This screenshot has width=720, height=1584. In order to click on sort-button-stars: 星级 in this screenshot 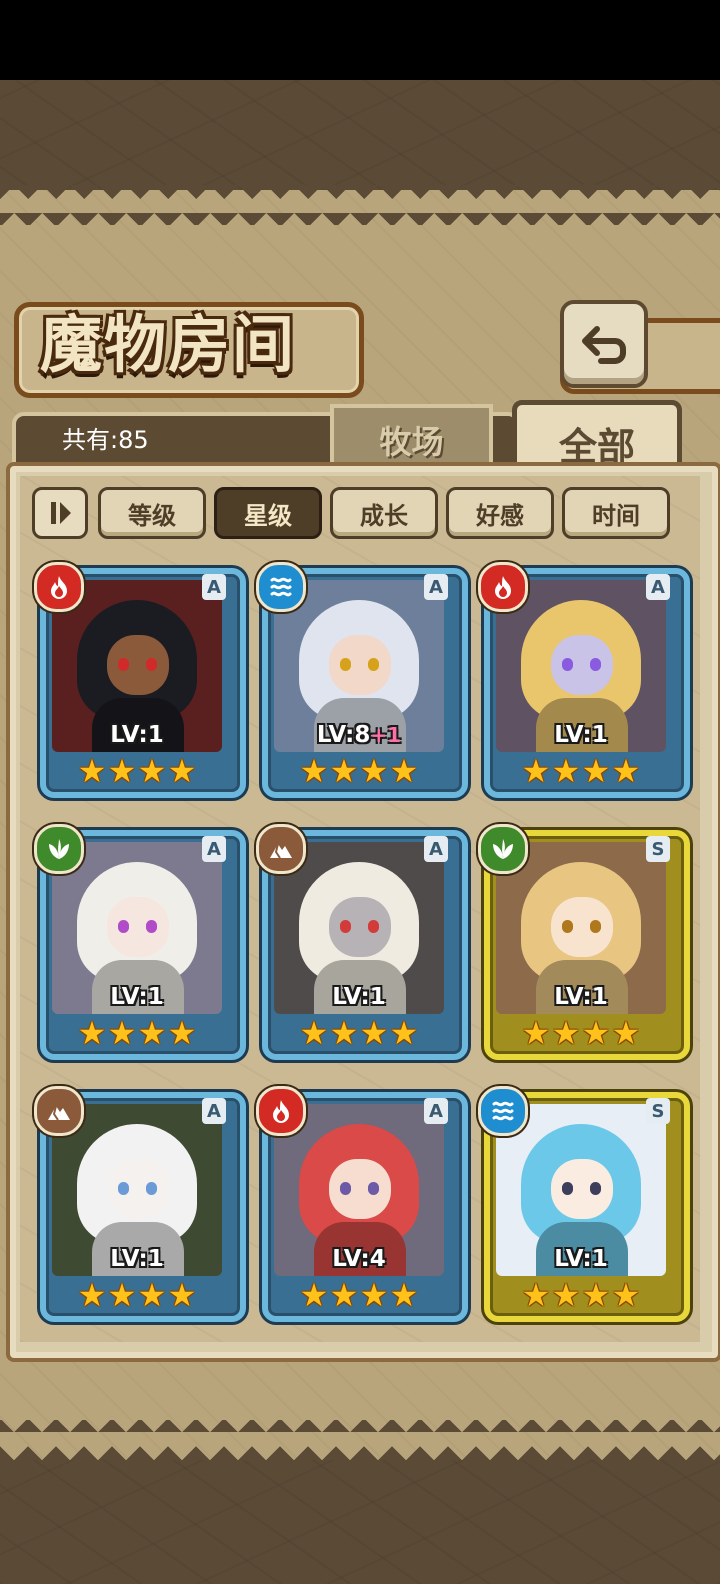, I will do `click(268, 513)`.